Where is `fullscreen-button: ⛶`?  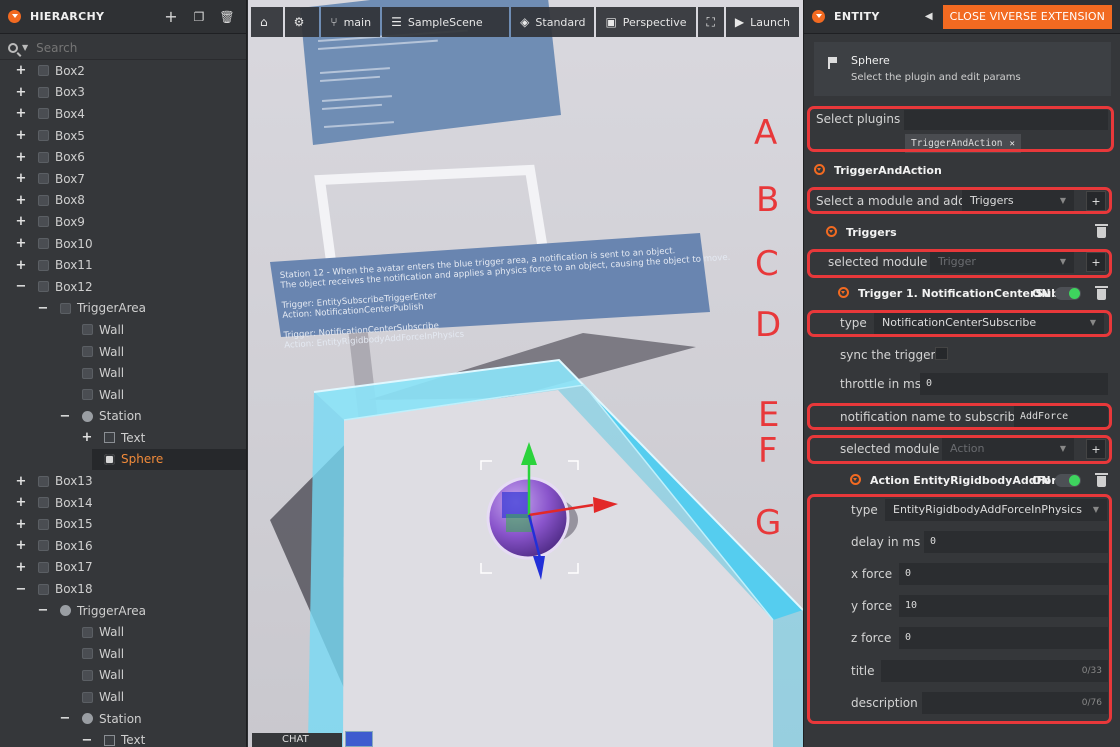
fullscreen-button: ⛶ is located at coordinates (710, 22).